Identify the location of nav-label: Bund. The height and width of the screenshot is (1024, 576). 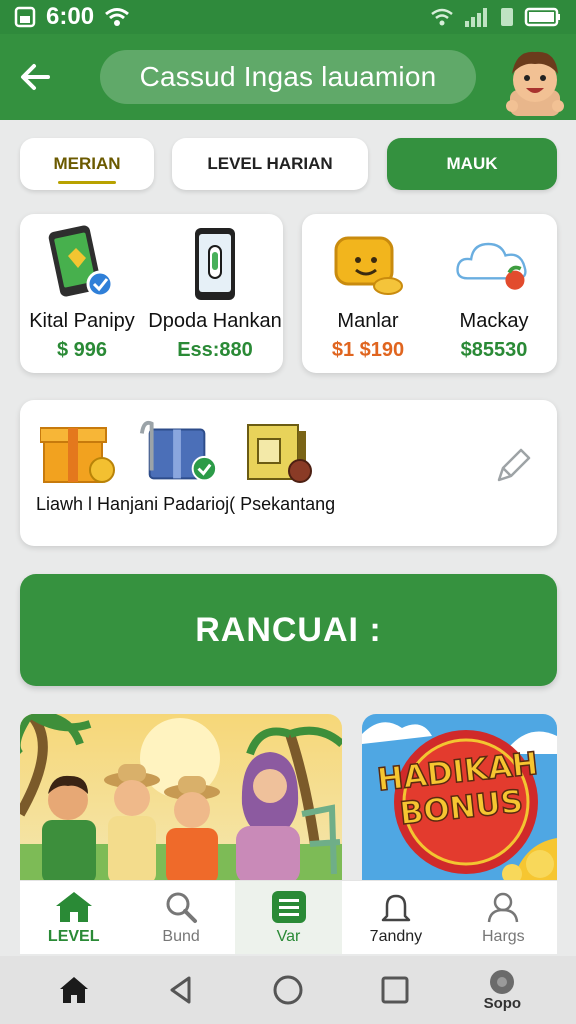
(181, 936).